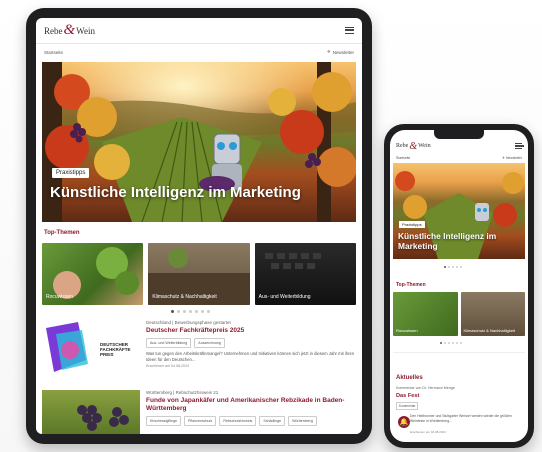 This screenshot has width=542, height=452. Describe the element at coordinates (200, 421) in the screenshot. I see `tag-chip: Pflanzenschutz` at that location.